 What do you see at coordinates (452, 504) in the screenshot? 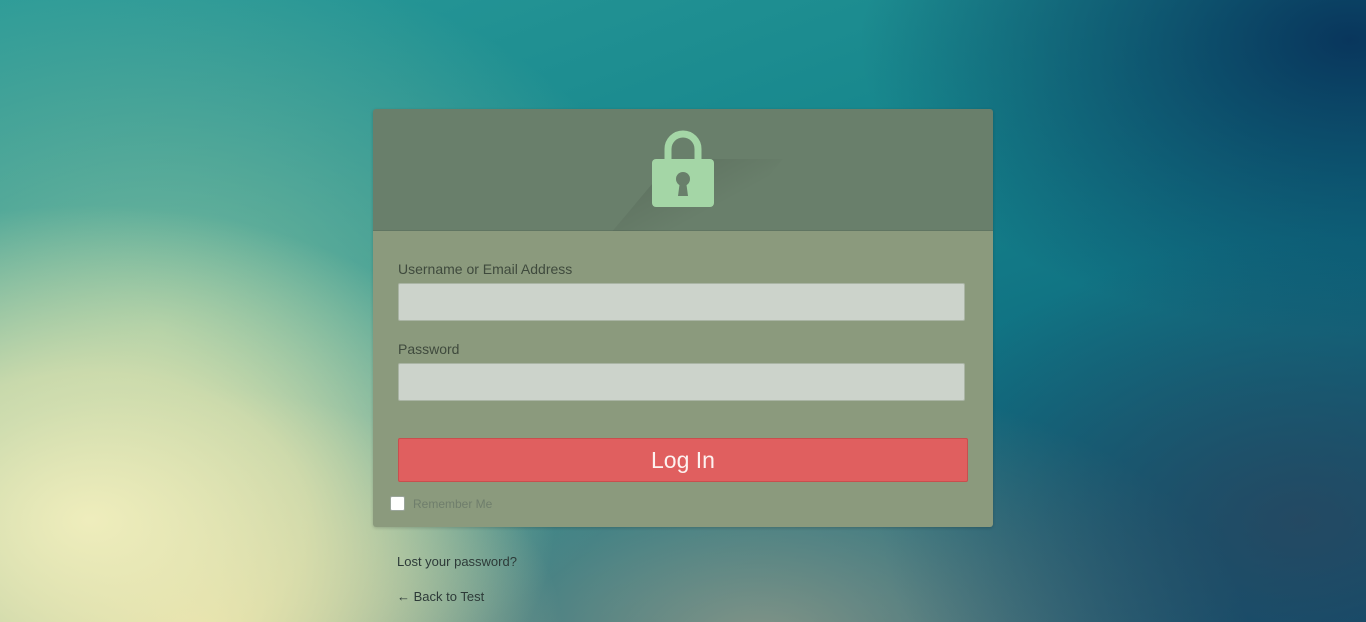
I see `remember-me-label: Remember Me` at bounding box center [452, 504].